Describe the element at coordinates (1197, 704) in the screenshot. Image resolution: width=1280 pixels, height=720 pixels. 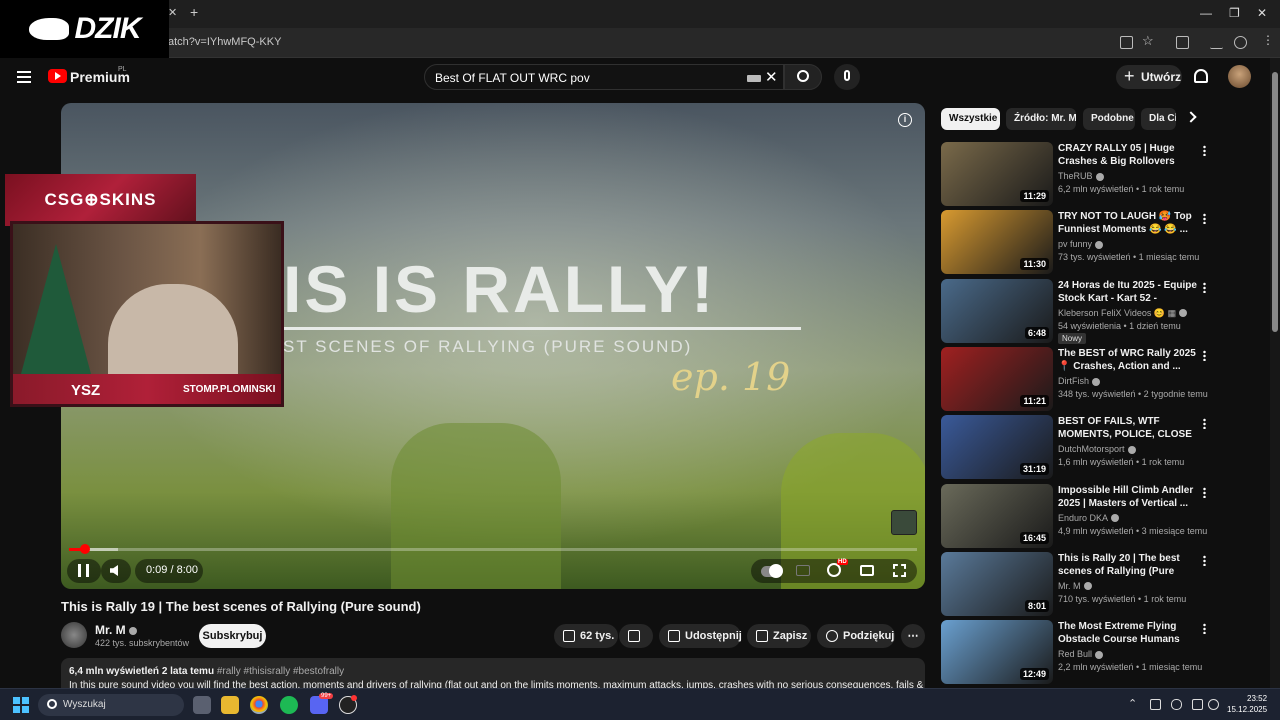
I see `display-icon` at that location.